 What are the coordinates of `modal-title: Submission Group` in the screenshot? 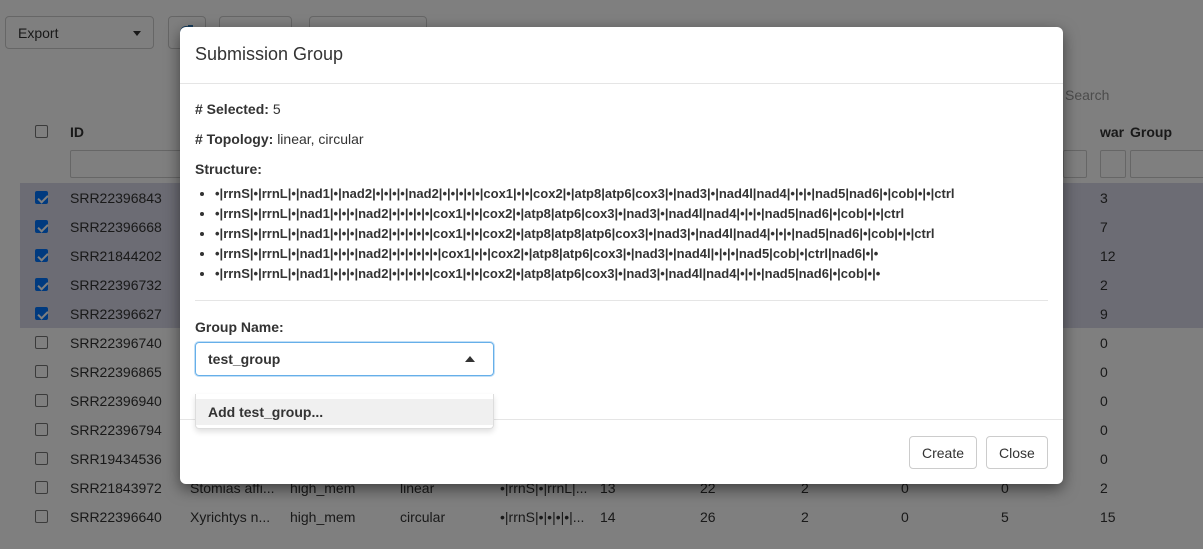 It's located at (269, 54).